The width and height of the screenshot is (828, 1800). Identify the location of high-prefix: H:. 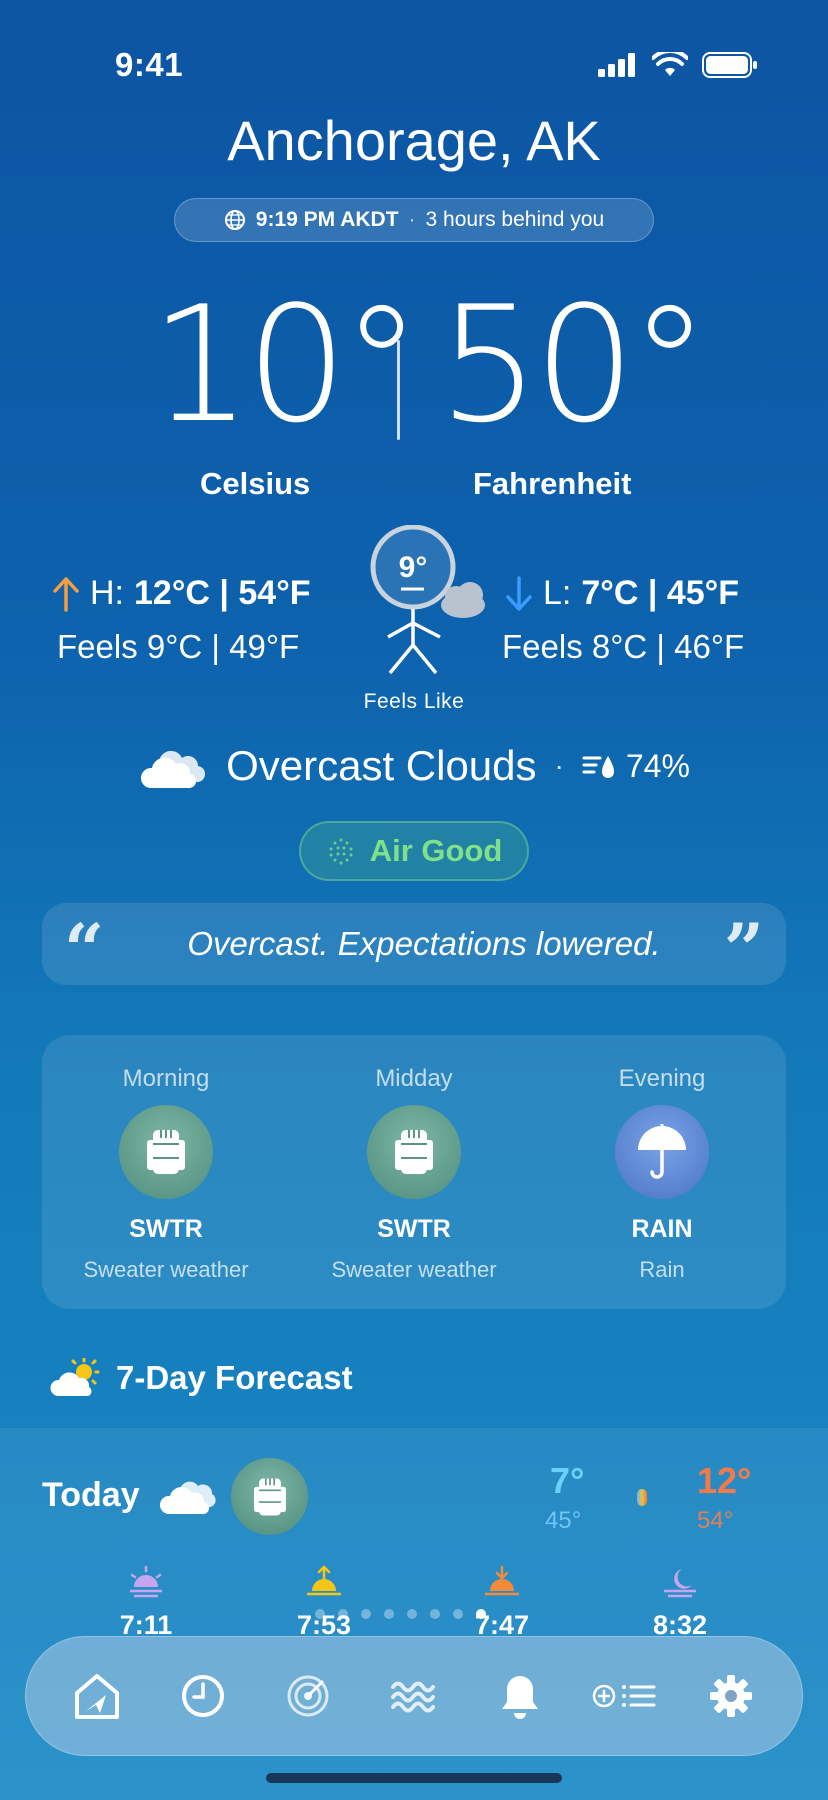
(107, 593).